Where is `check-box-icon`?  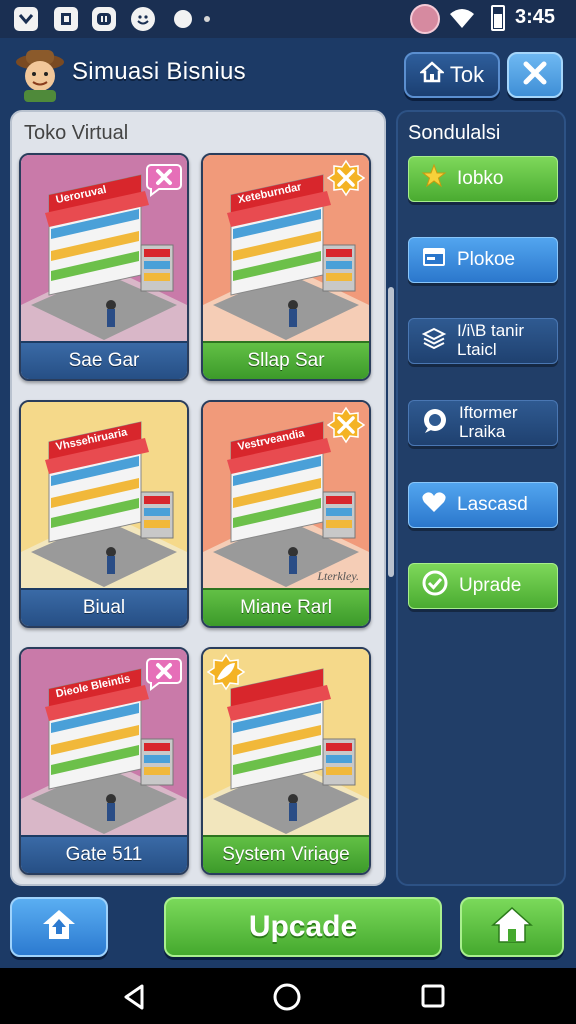 check-box-icon is located at coordinates (26, 19).